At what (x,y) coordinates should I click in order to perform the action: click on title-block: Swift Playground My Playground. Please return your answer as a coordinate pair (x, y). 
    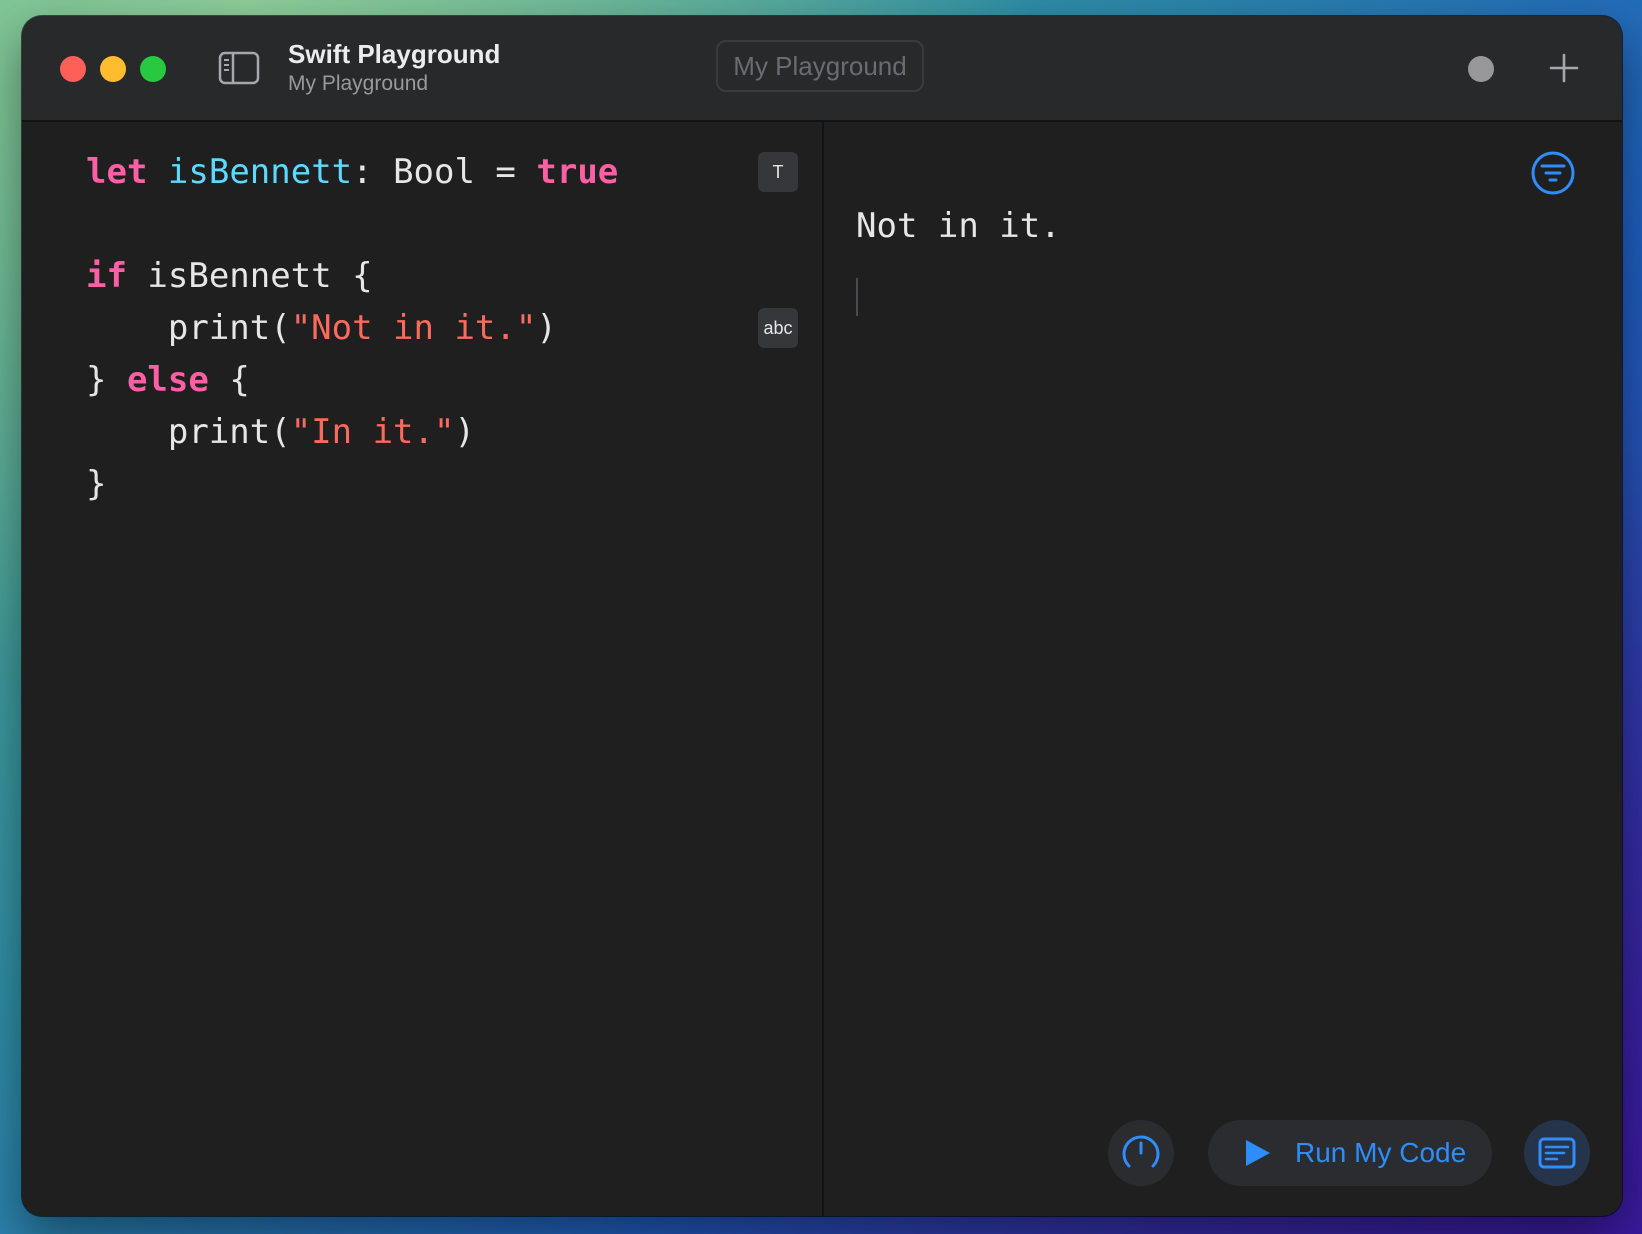
    Looking at the image, I should click on (394, 68).